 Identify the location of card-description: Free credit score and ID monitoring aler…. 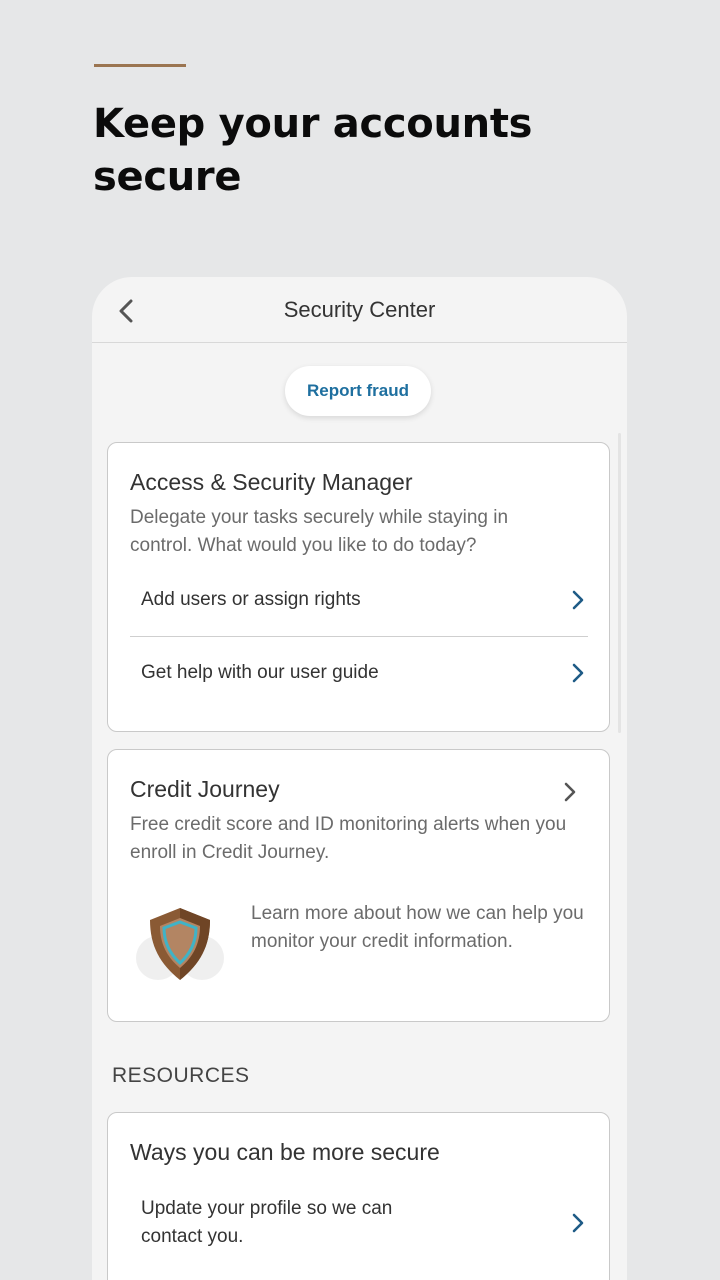
(348, 838).